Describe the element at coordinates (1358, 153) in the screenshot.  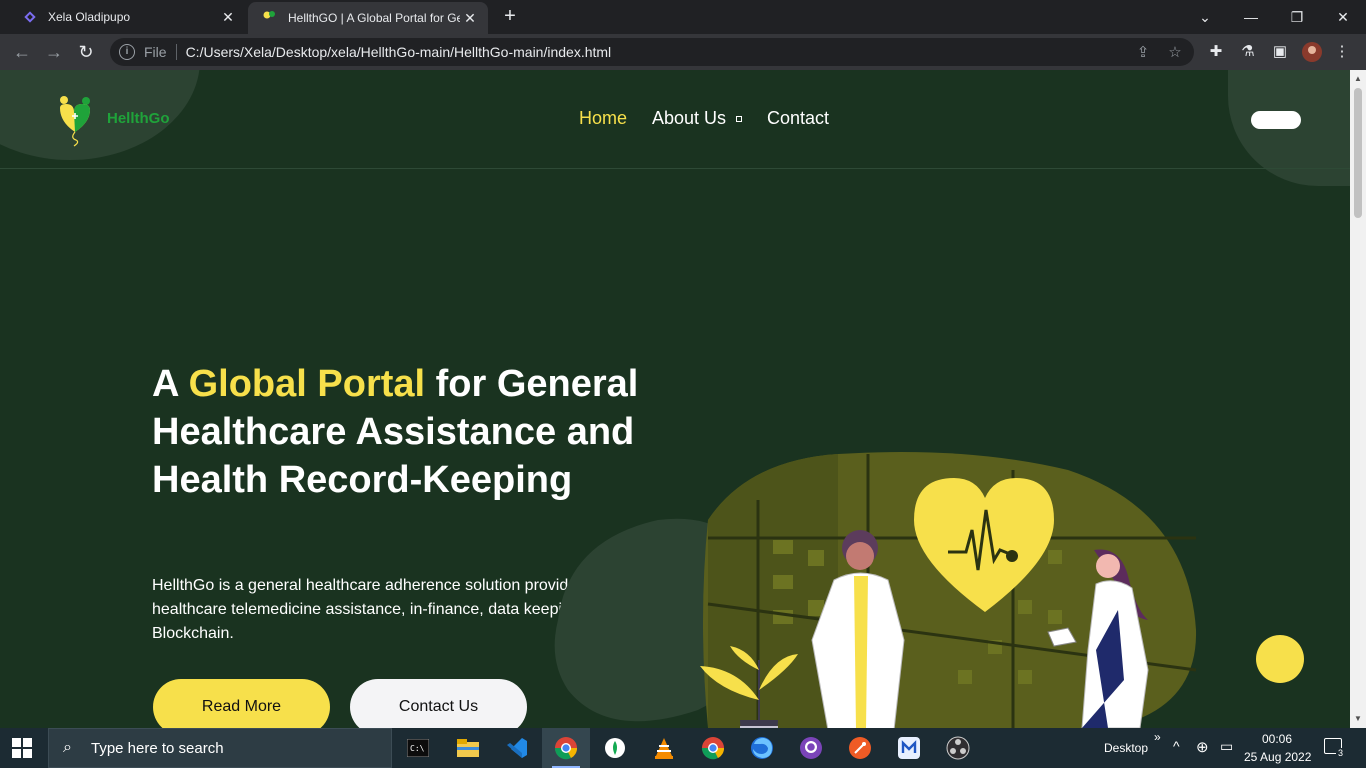
I see `scrollbar-thumb` at that location.